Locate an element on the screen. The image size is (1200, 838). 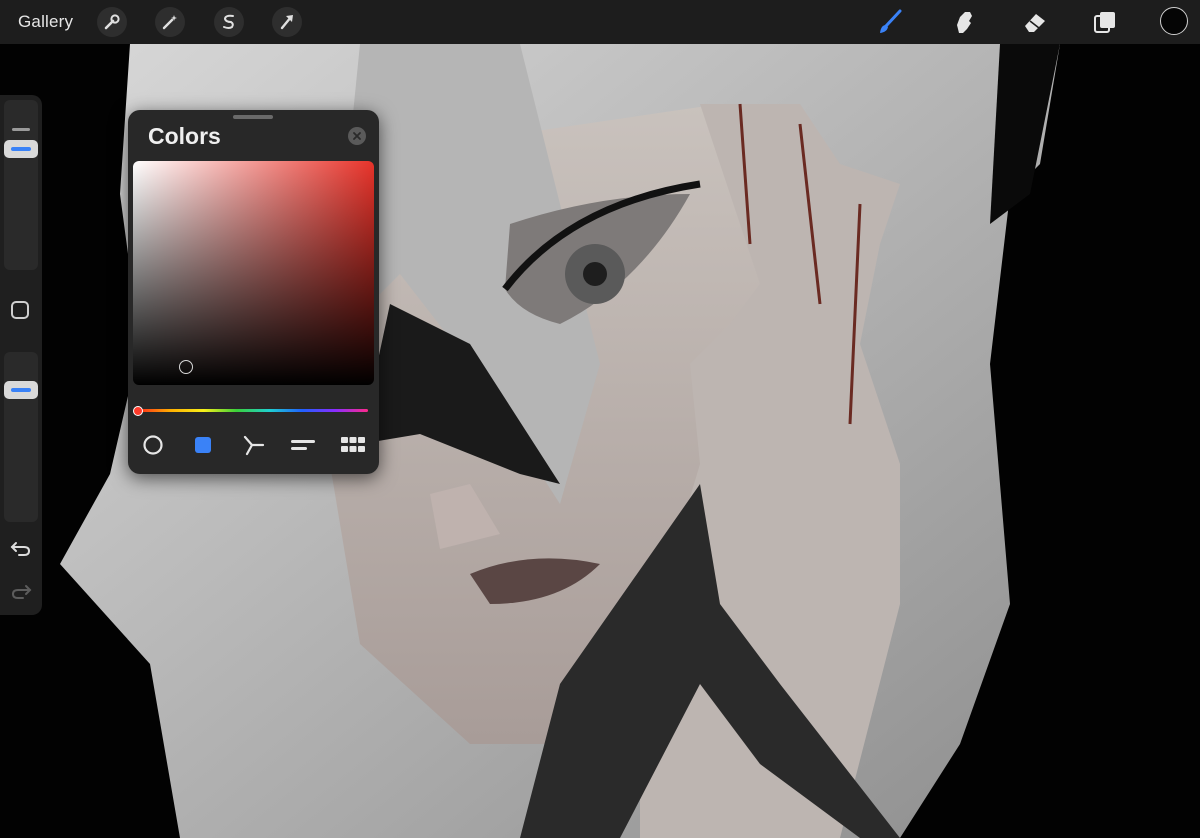
palettes-mode-tab is located at coordinates (353, 445).